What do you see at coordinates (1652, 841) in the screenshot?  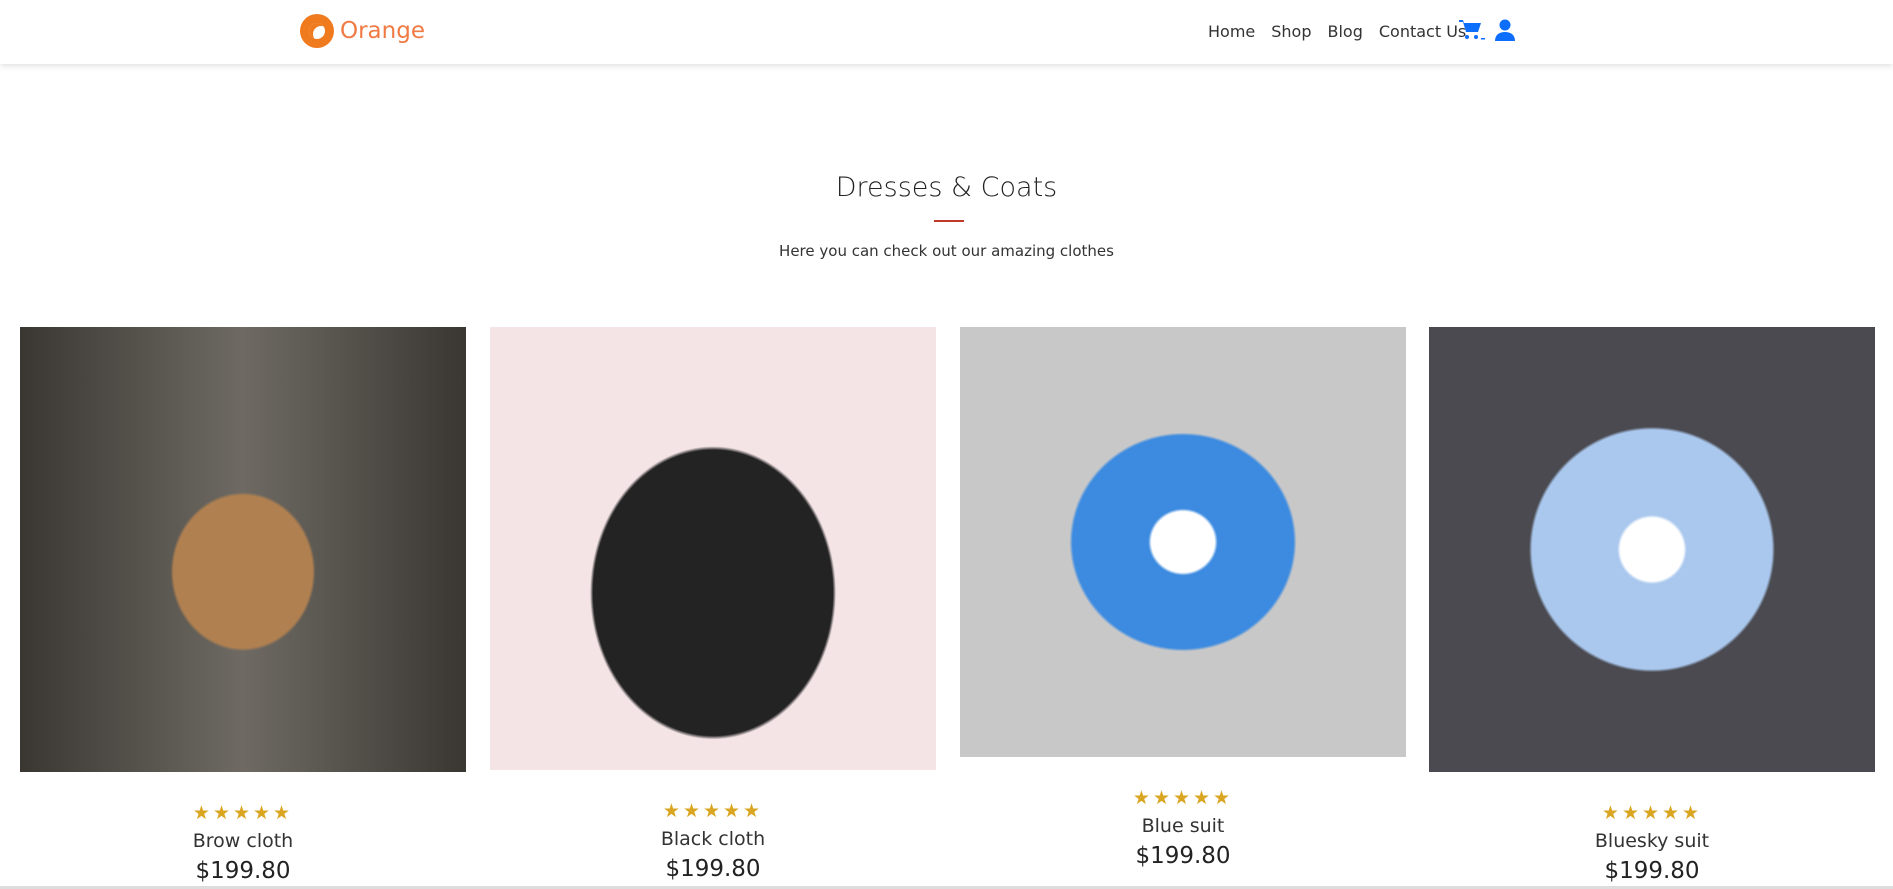 I see `product-name: Bluesky suit` at bounding box center [1652, 841].